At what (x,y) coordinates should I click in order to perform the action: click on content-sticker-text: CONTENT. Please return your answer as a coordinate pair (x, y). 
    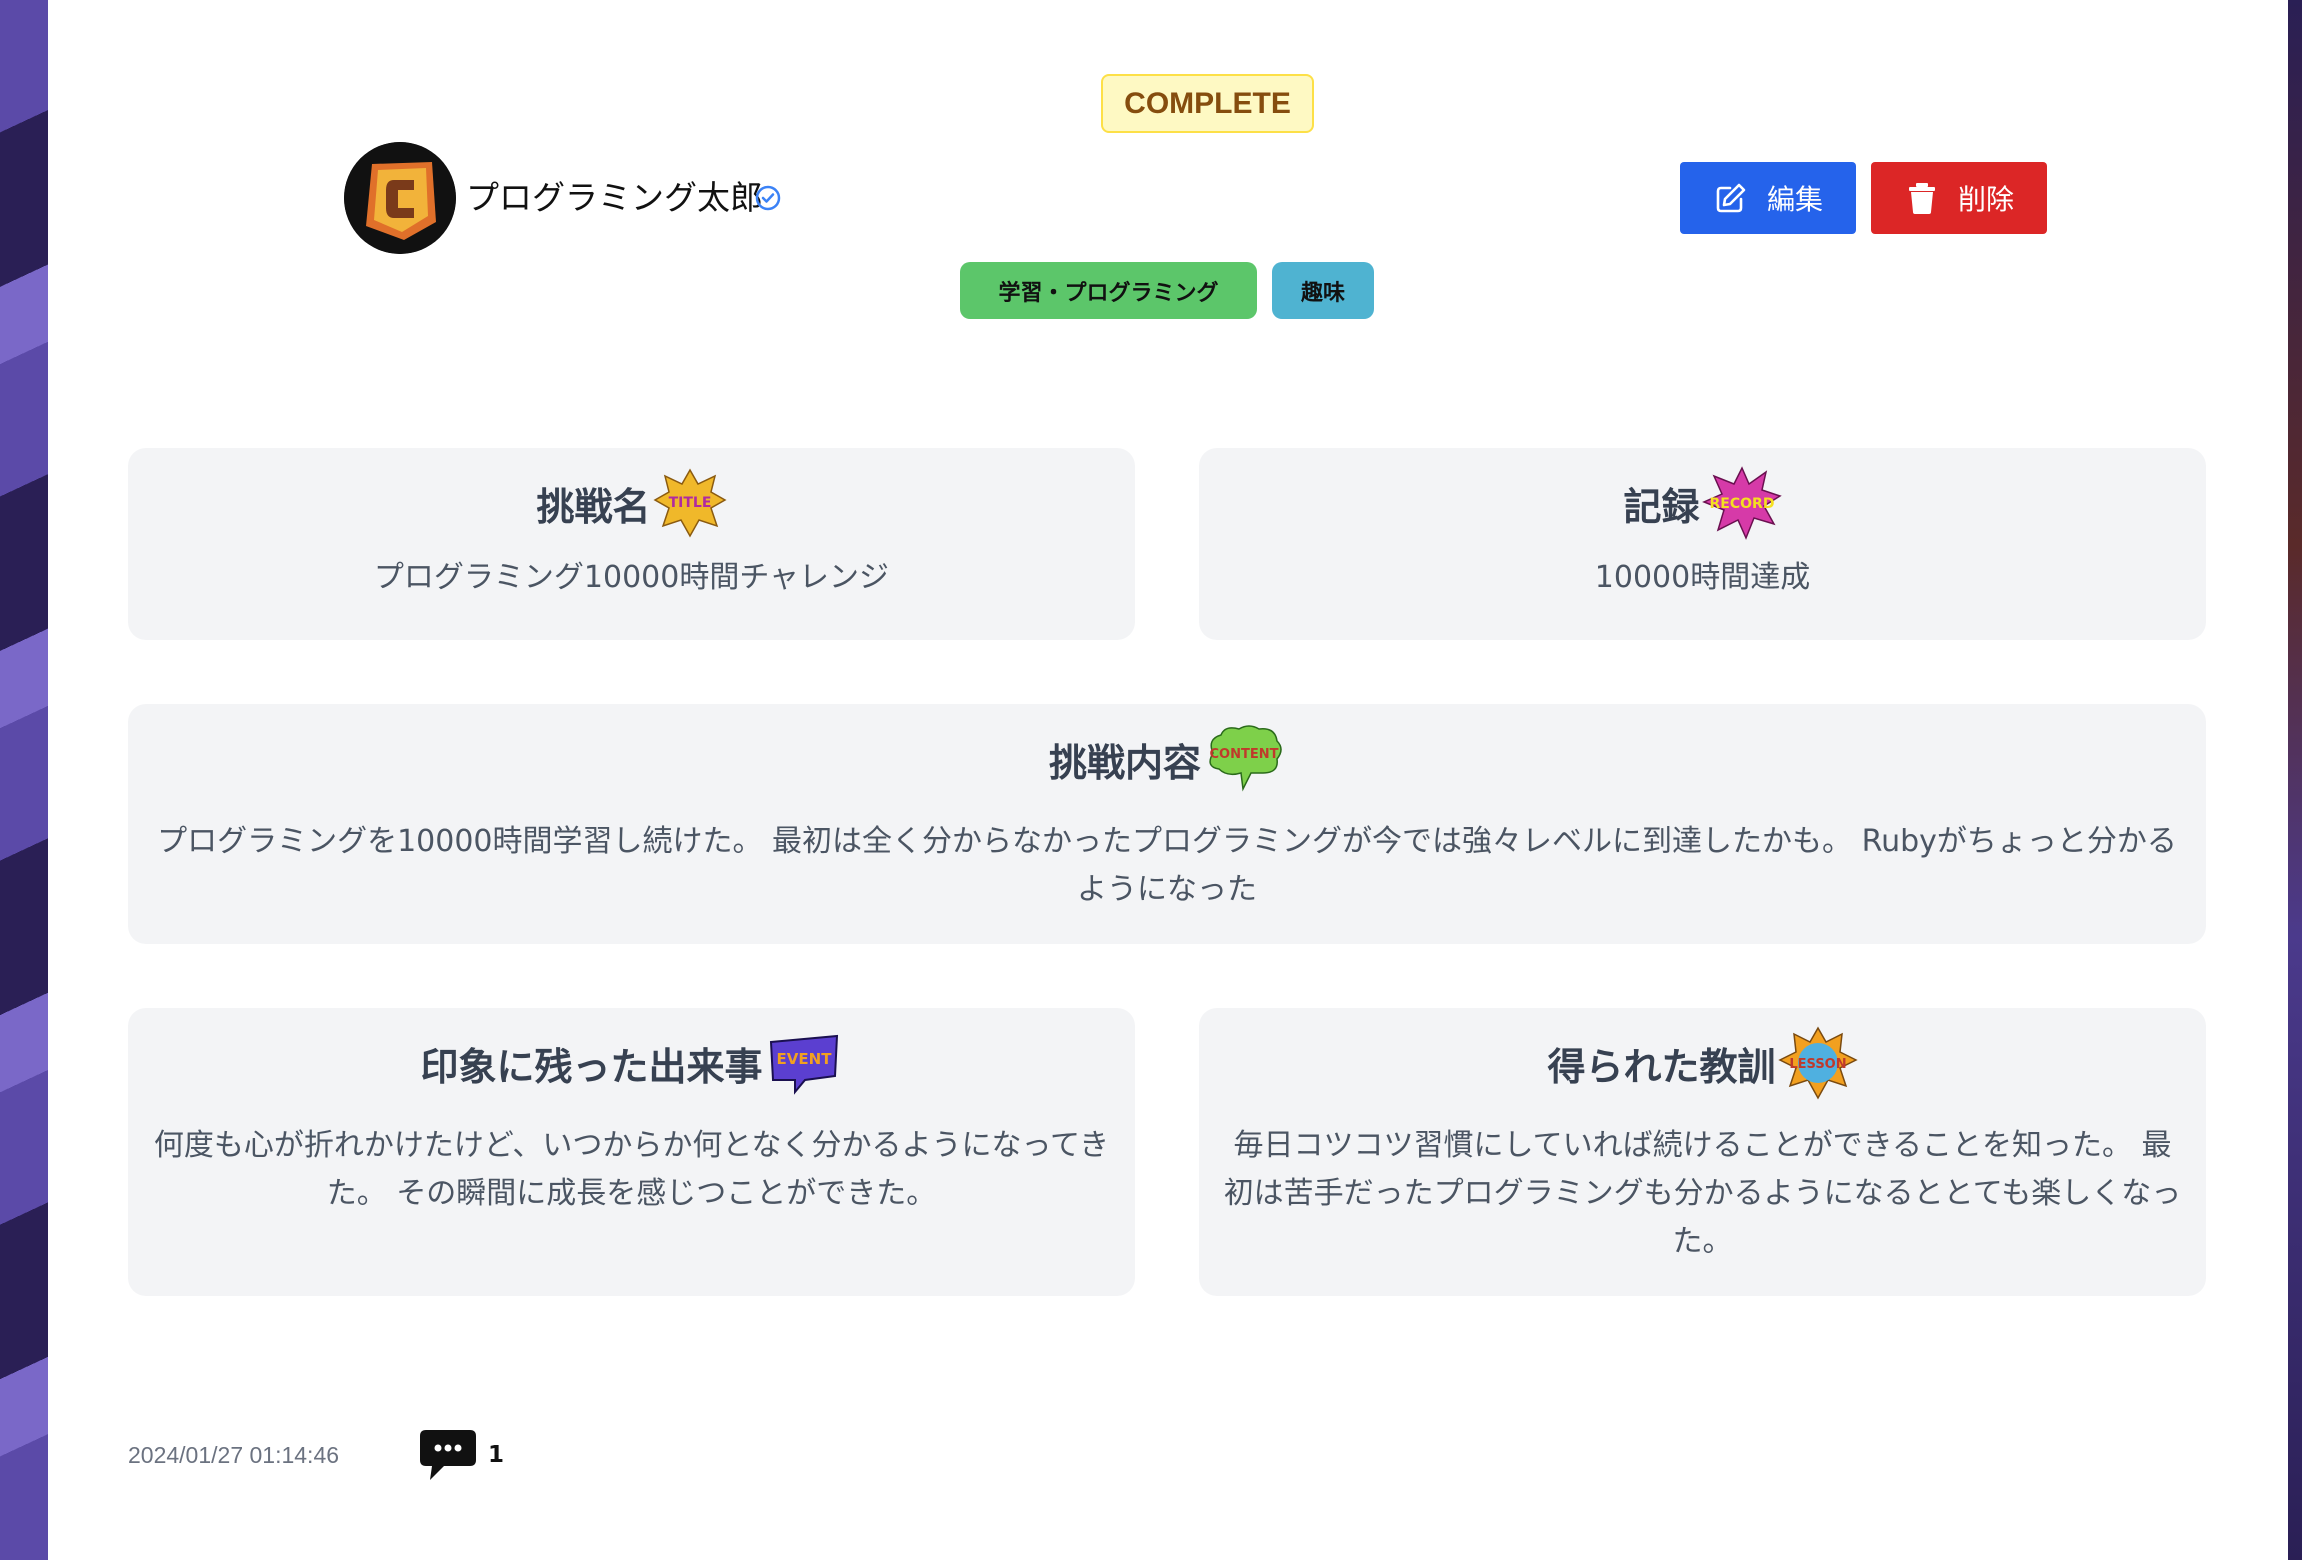
    Looking at the image, I should click on (1244, 754).